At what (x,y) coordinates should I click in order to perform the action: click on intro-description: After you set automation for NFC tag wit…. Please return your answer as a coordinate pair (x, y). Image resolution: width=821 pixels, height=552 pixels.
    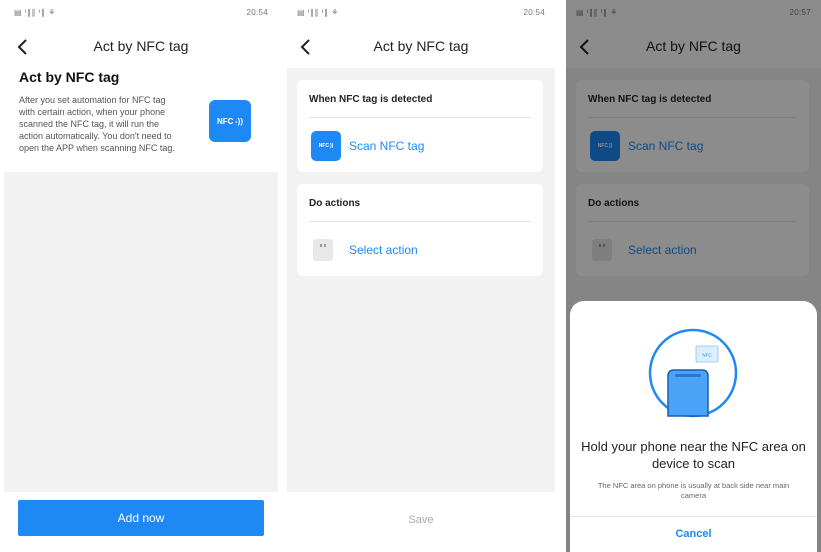
    Looking at the image, I should click on (97, 124).